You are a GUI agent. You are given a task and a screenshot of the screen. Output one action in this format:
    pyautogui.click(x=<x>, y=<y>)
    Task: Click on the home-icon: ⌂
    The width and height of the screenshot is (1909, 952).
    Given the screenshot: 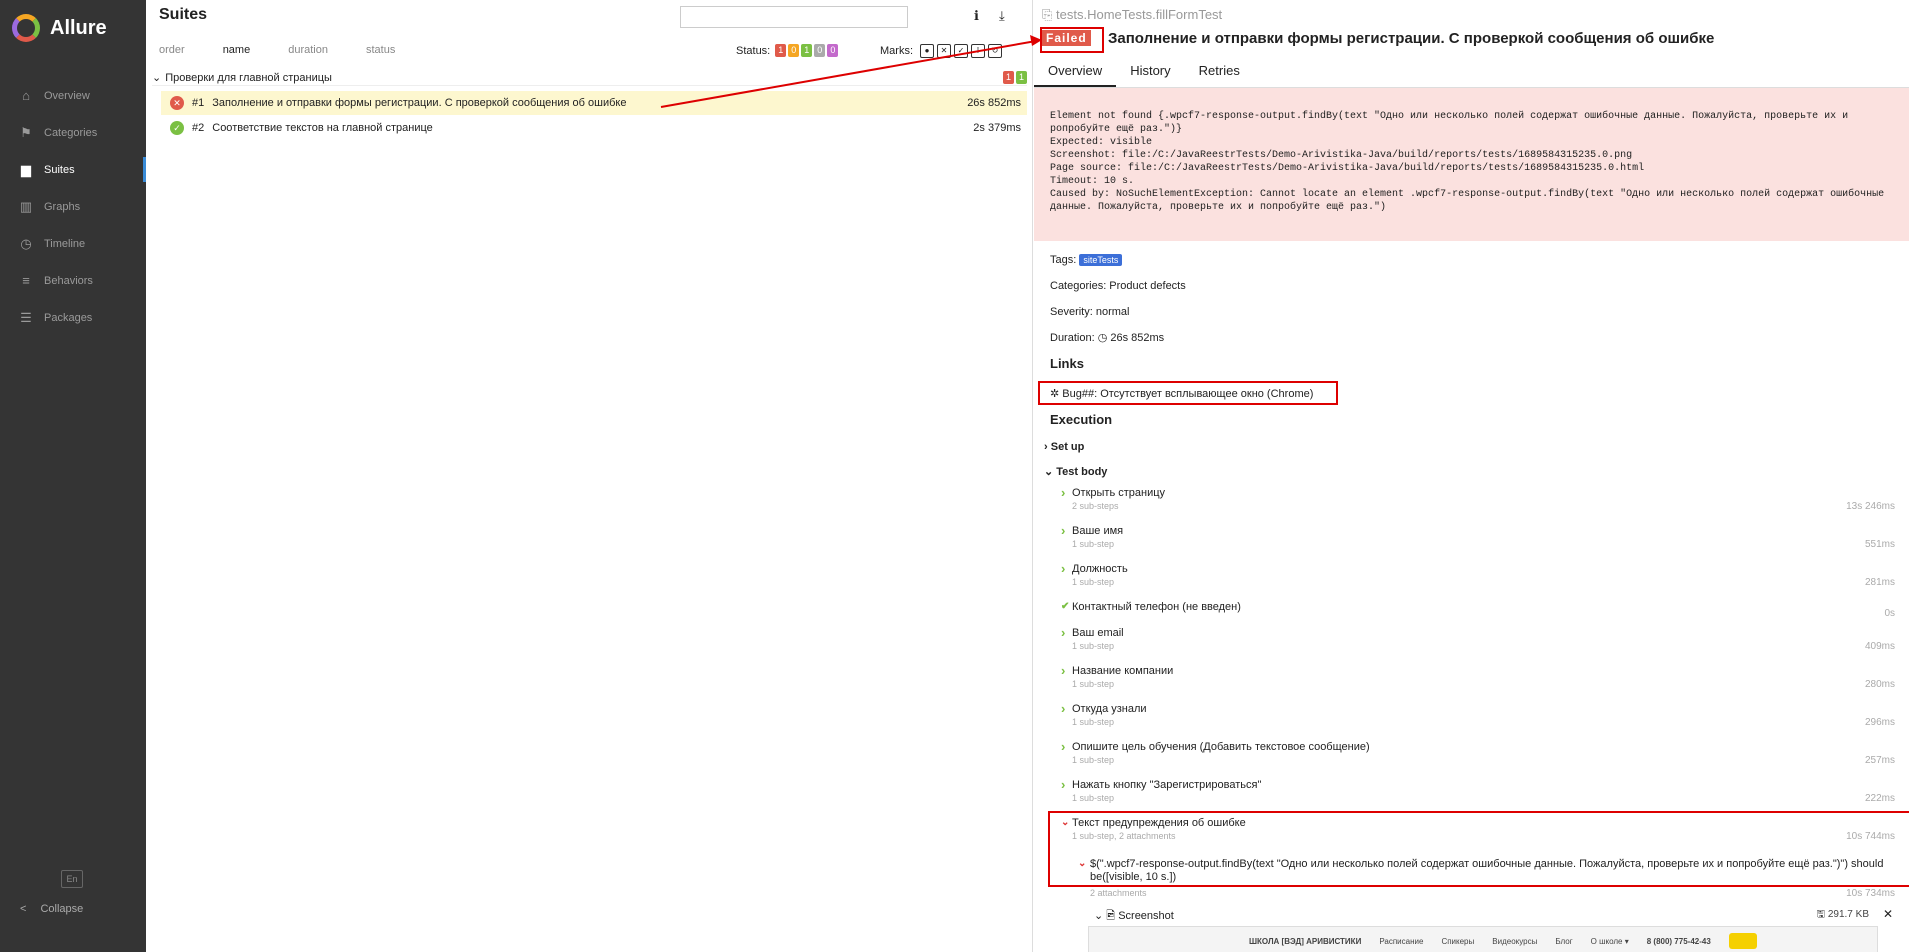 What is the action you would take?
    pyautogui.click(x=26, y=95)
    